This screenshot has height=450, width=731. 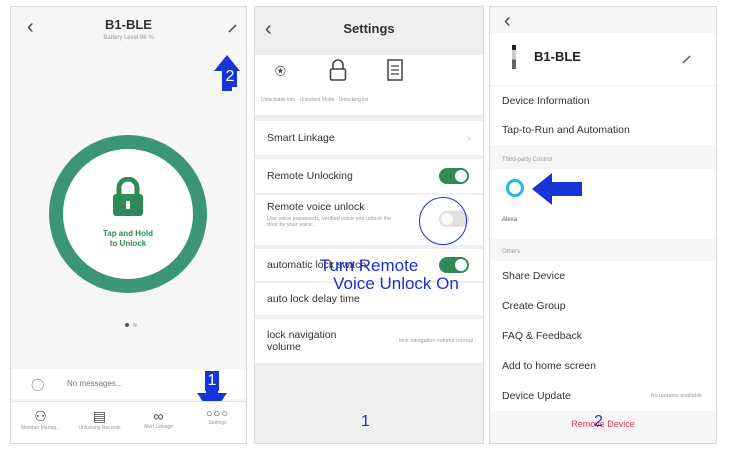 What do you see at coordinates (603, 336) in the screenshot?
I see `faq-row: FAQ & Feedback` at bounding box center [603, 336].